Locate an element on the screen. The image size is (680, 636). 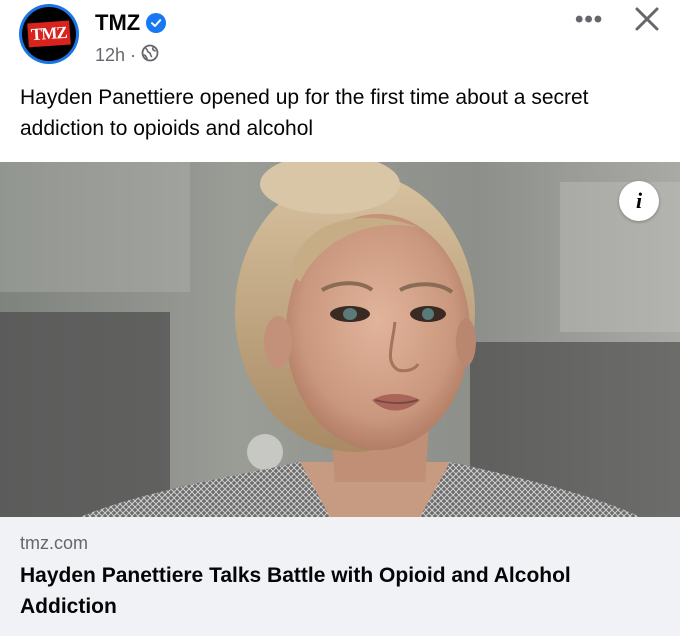
post-header: TMZ TMZ 12h · ••• is located at coordinates (340, 37).